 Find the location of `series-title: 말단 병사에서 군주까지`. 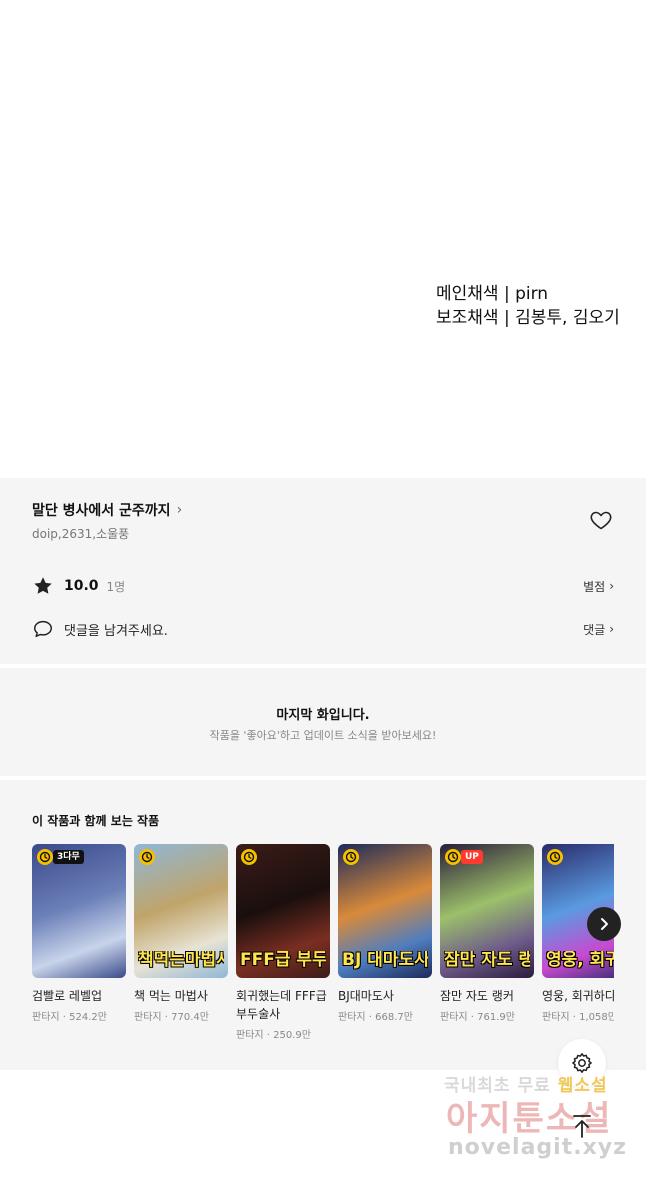

series-title: 말단 병사에서 군주까지 is located at coordinates (101, 511).